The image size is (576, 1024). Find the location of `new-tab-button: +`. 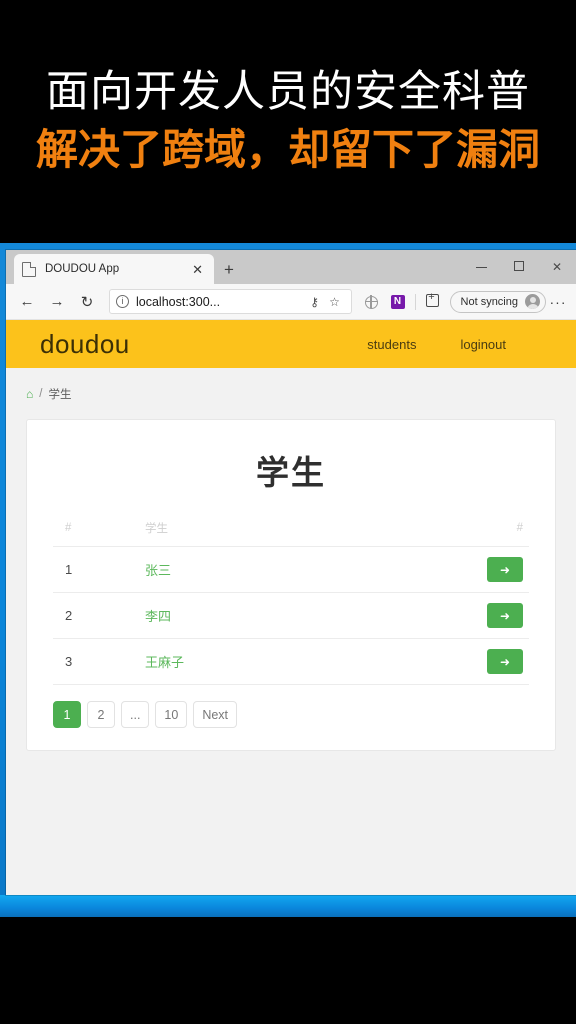

new-tab-button: + is located at coordinates (229, 269).